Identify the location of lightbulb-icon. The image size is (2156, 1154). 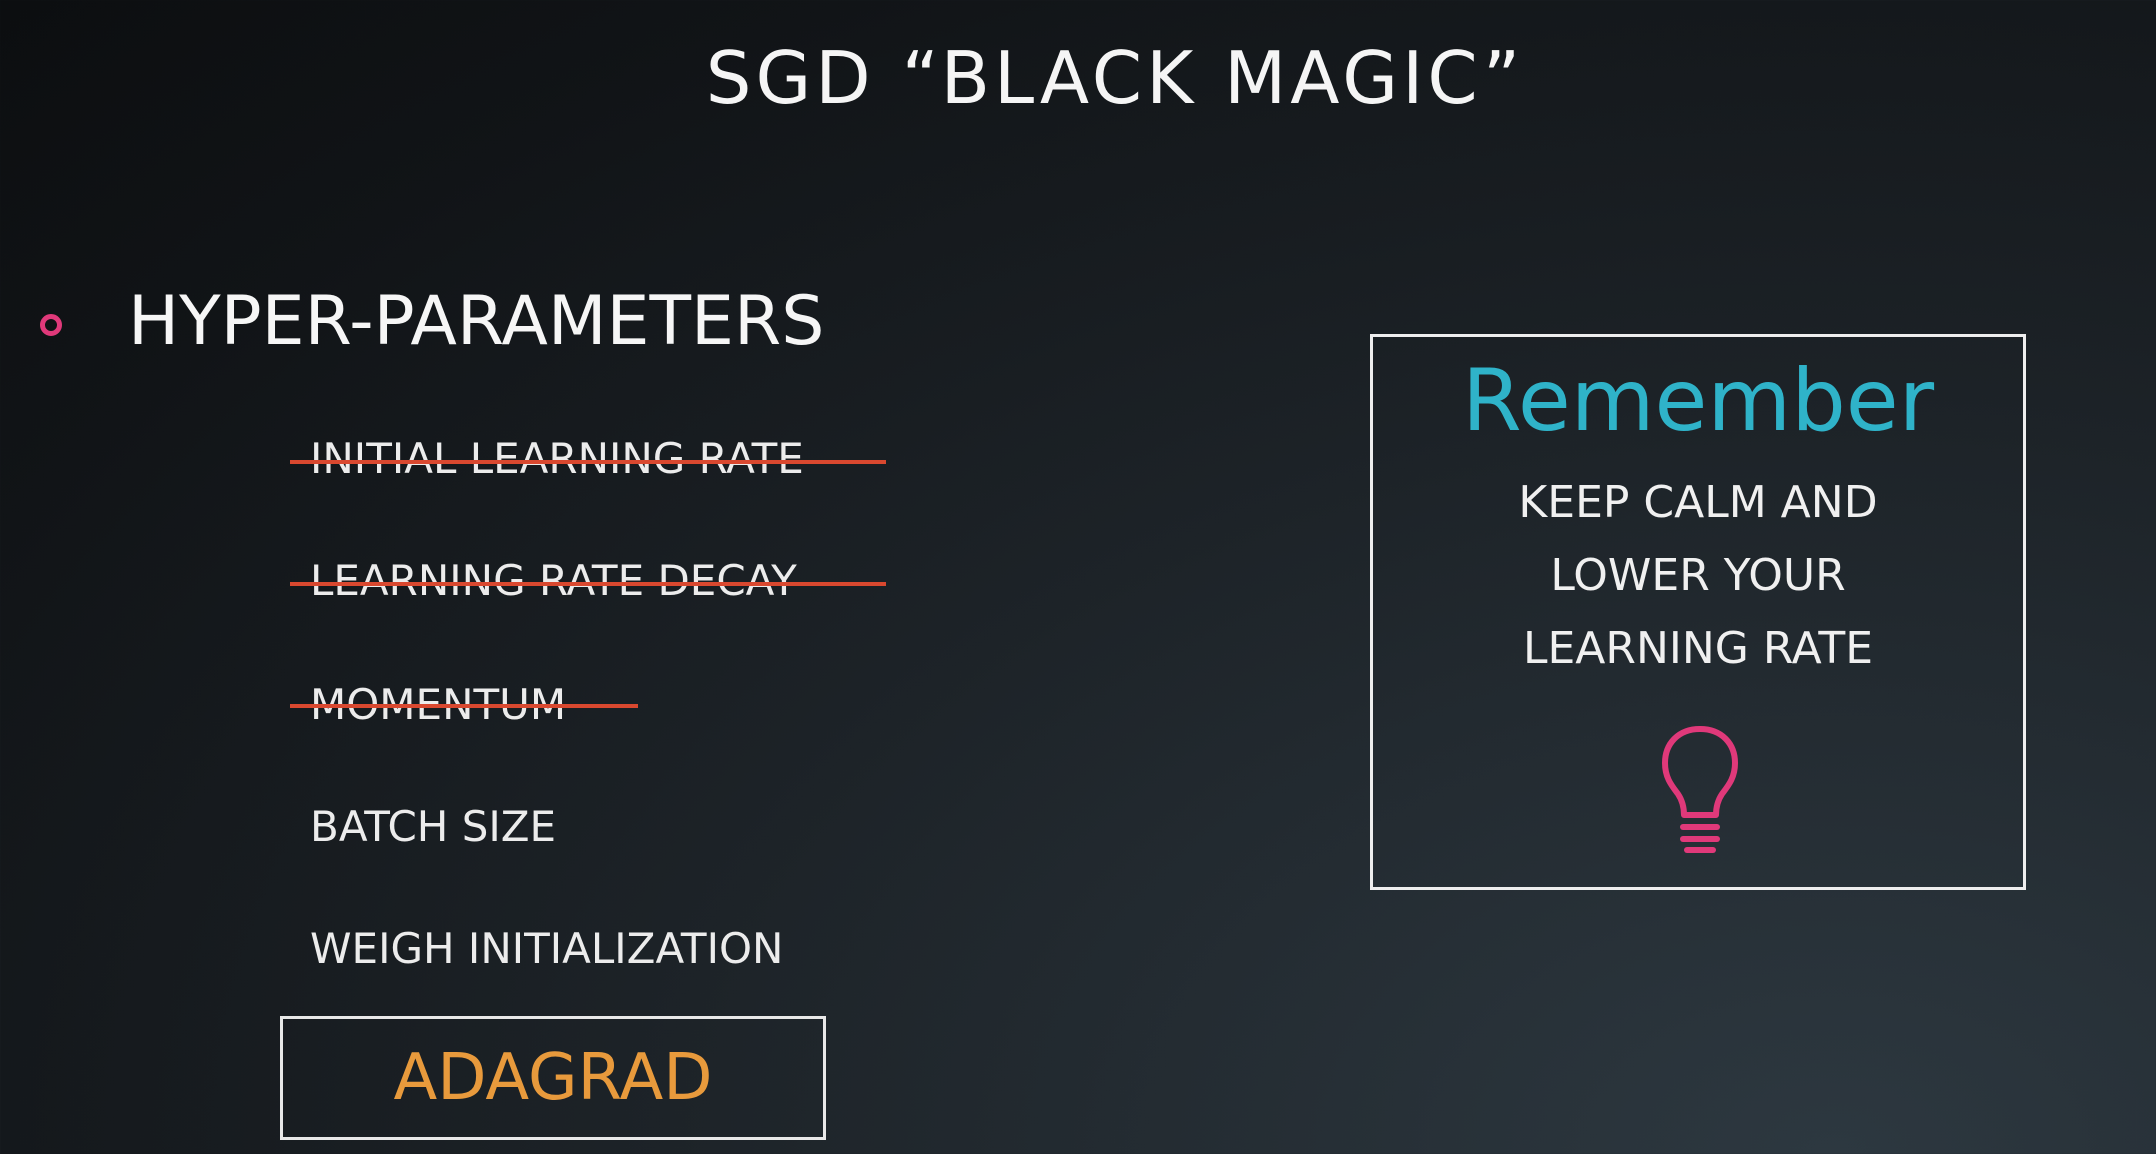
(1700, 789).